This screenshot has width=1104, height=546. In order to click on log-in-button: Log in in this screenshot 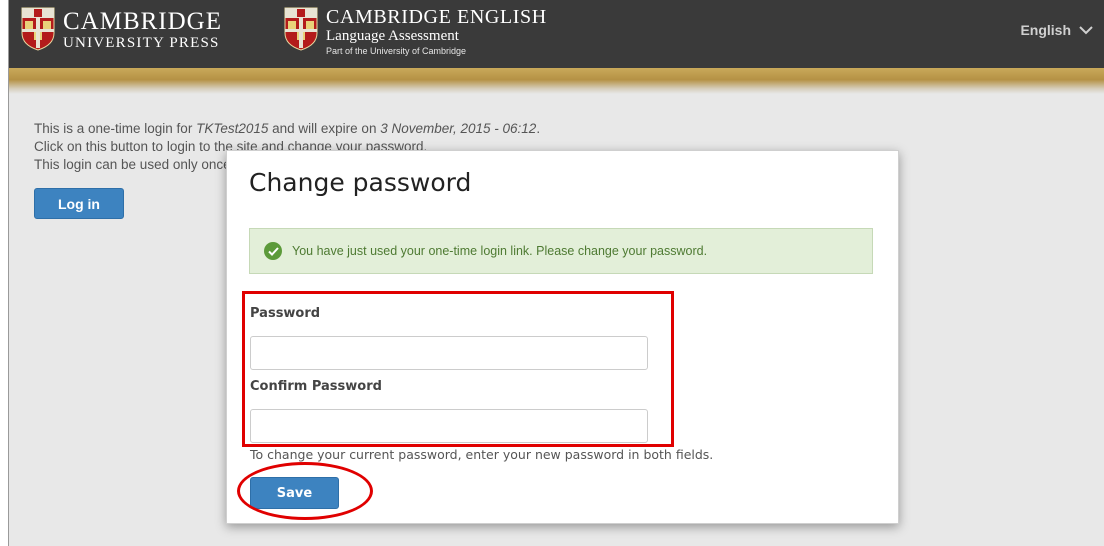, I will do `click(79, 203)`.